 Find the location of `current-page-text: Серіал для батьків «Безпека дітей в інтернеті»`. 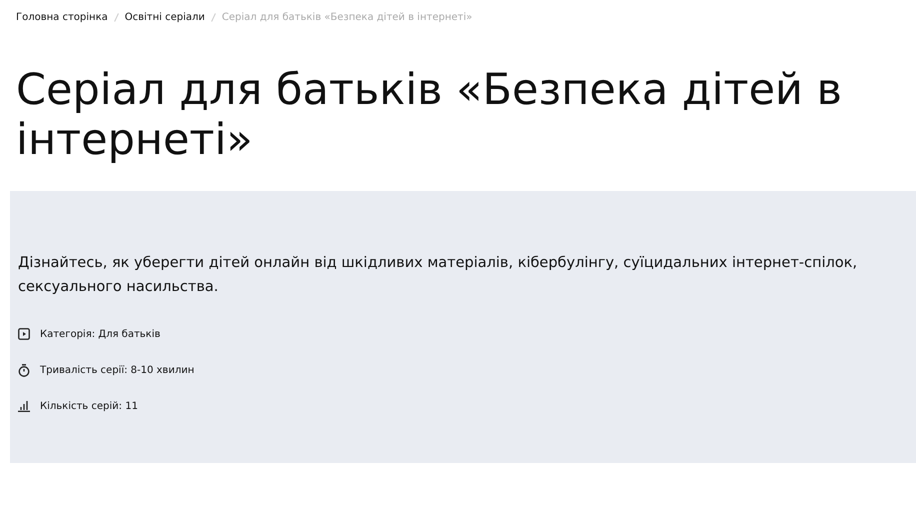

current-page-text: Серіал для батьків «Безпека дітей в інтернеті» is located at coordinates (347, 17).